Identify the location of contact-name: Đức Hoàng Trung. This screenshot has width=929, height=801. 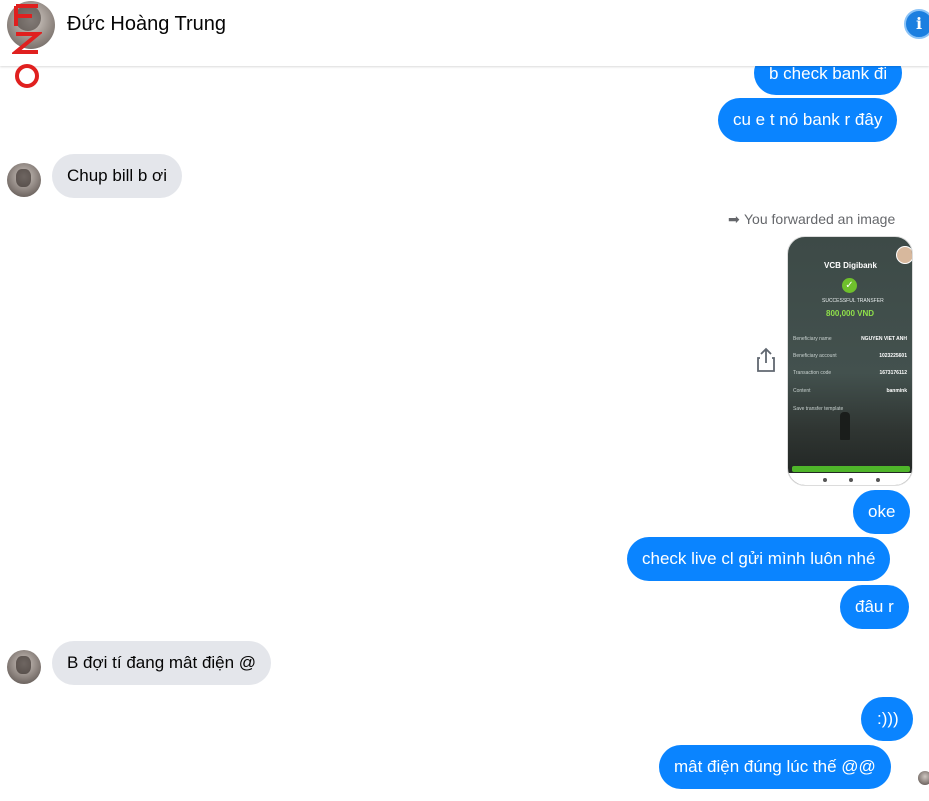
(146, 24).